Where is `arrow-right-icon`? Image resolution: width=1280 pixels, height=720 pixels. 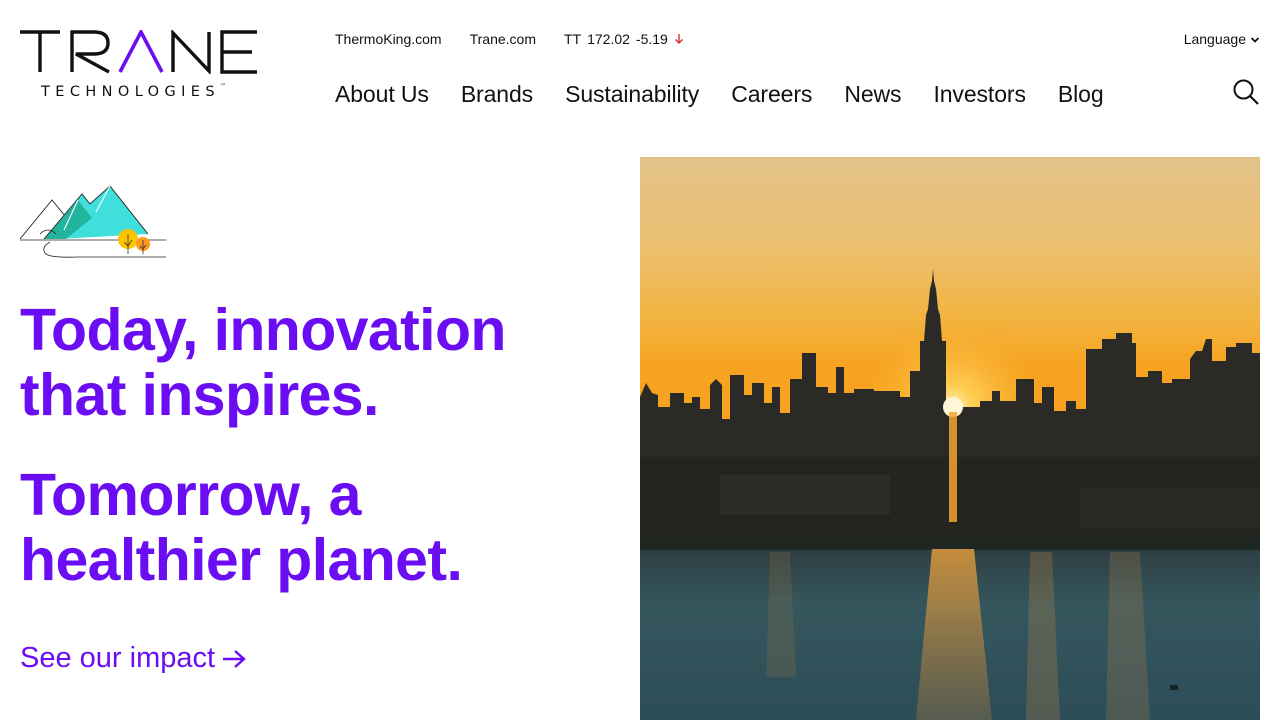
arrow-right-icon is located at coordinates (234, 658).